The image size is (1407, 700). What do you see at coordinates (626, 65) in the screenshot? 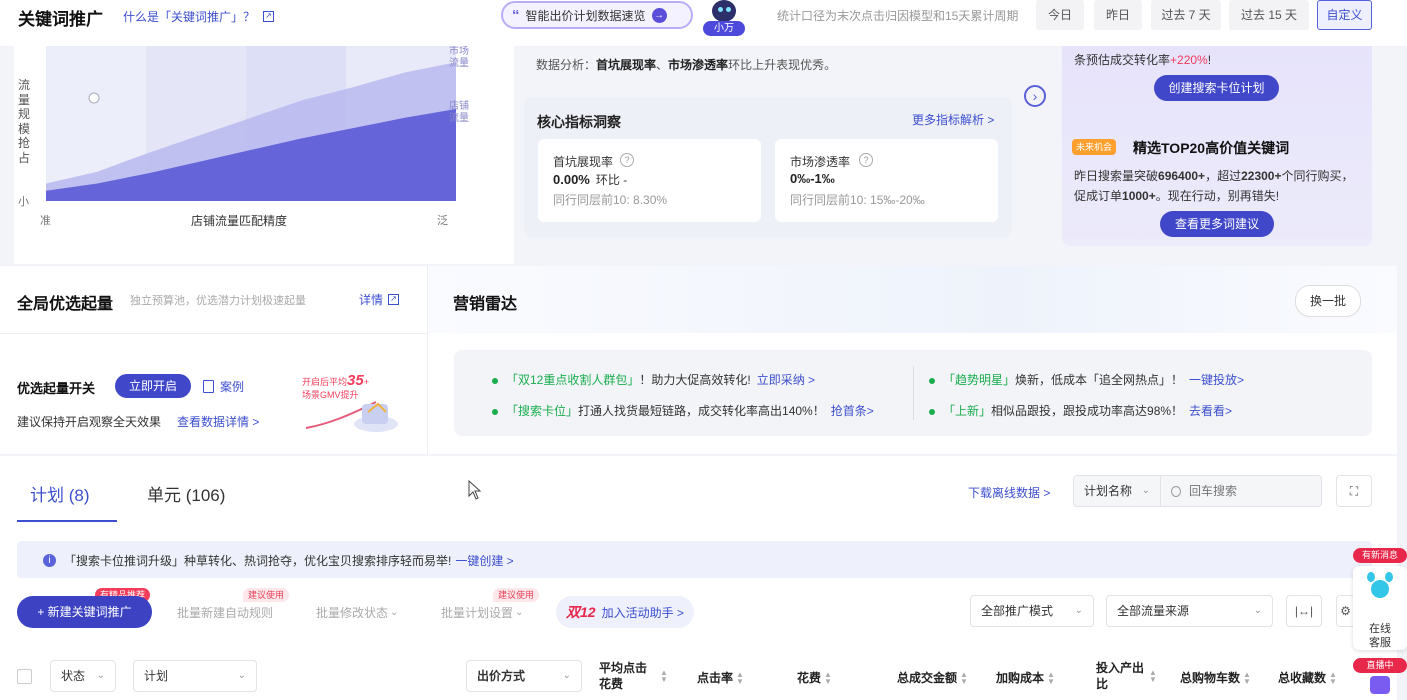
I see `analysis-item-1: 首坑展现率` at bounding box center [626, 65].